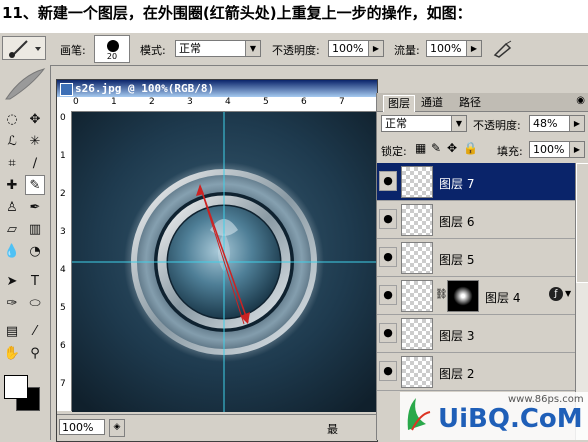 This screenshot has height=442, width=588. What do you see at coordinates (112, 56) in the screenshot?
I see `brush-size: 20` at bounding box center [112, 56].